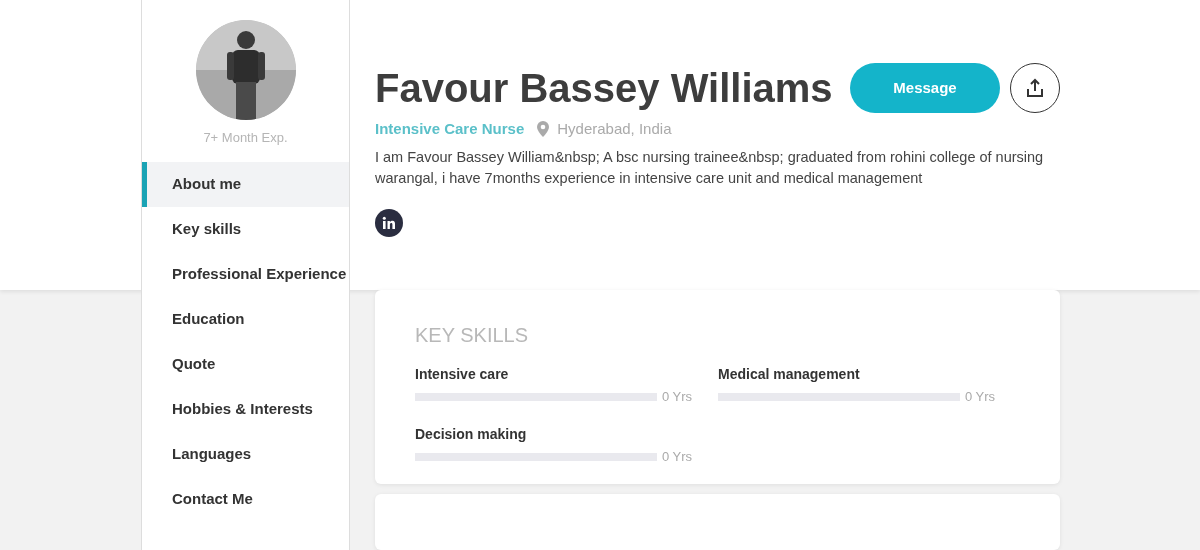 The height and width of the screenshot is (550, 1200). Describe the element at coordinates (1035, 88) in the screenshot. I see `share-icon` at that location.